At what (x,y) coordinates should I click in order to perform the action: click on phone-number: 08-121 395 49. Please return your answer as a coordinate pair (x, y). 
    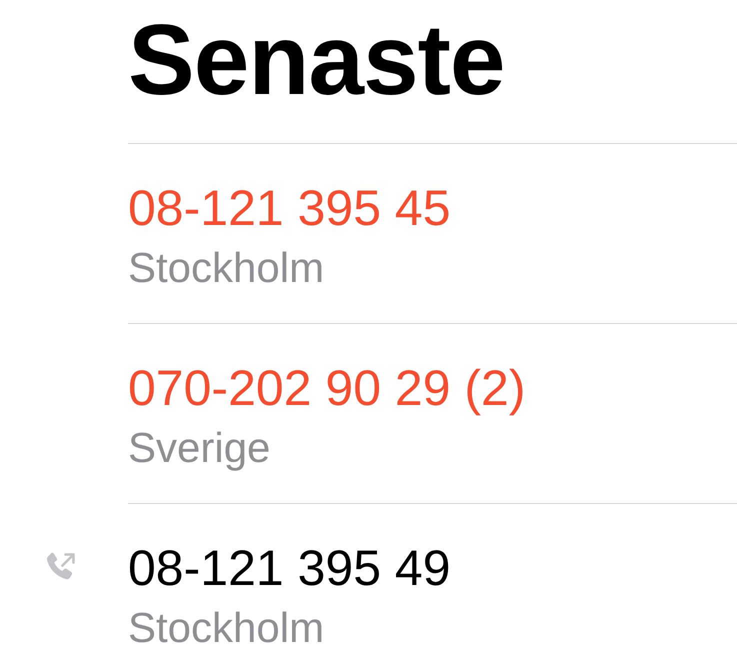
    Looking at the image, I should click on (289, 568).